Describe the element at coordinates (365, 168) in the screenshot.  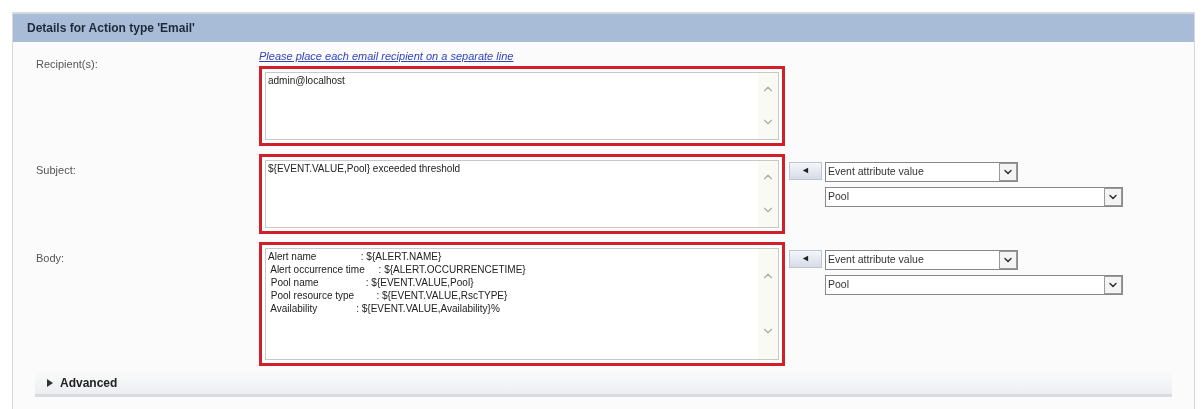
I see `text-value: ${EVENT.VALUE,Pool} exceeded threshold` at that location.